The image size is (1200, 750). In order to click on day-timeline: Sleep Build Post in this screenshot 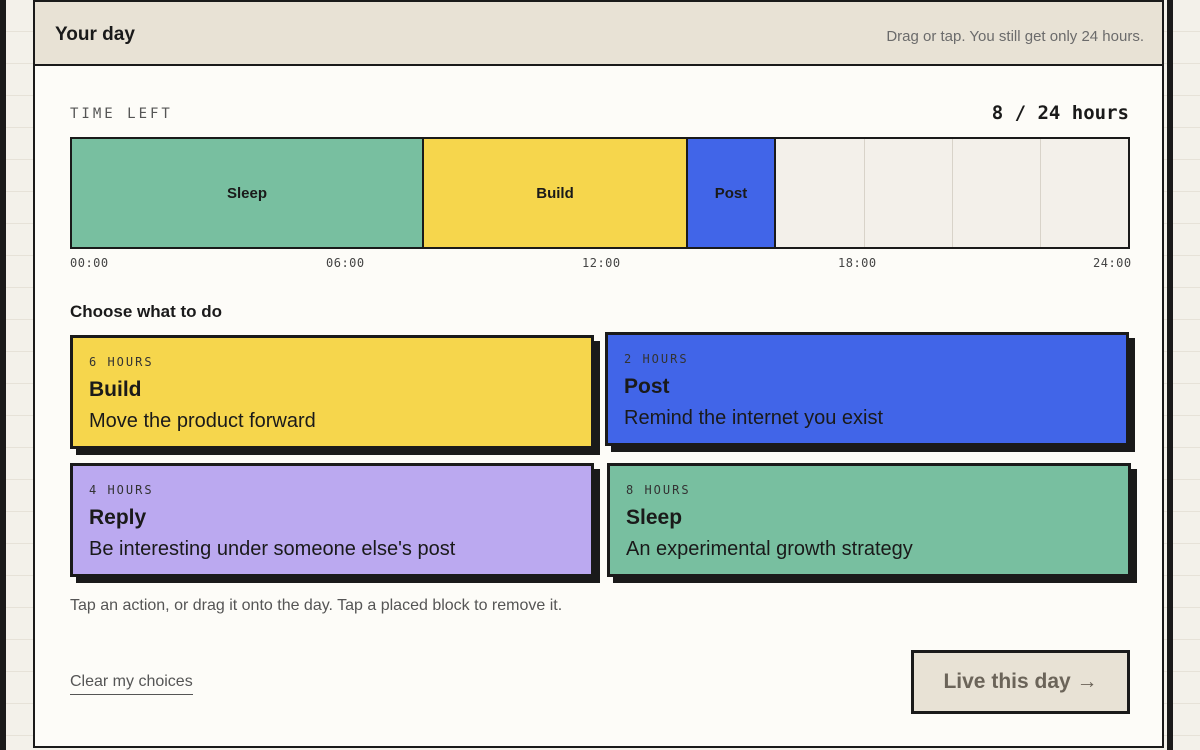, I will do `click(600, 193)`.